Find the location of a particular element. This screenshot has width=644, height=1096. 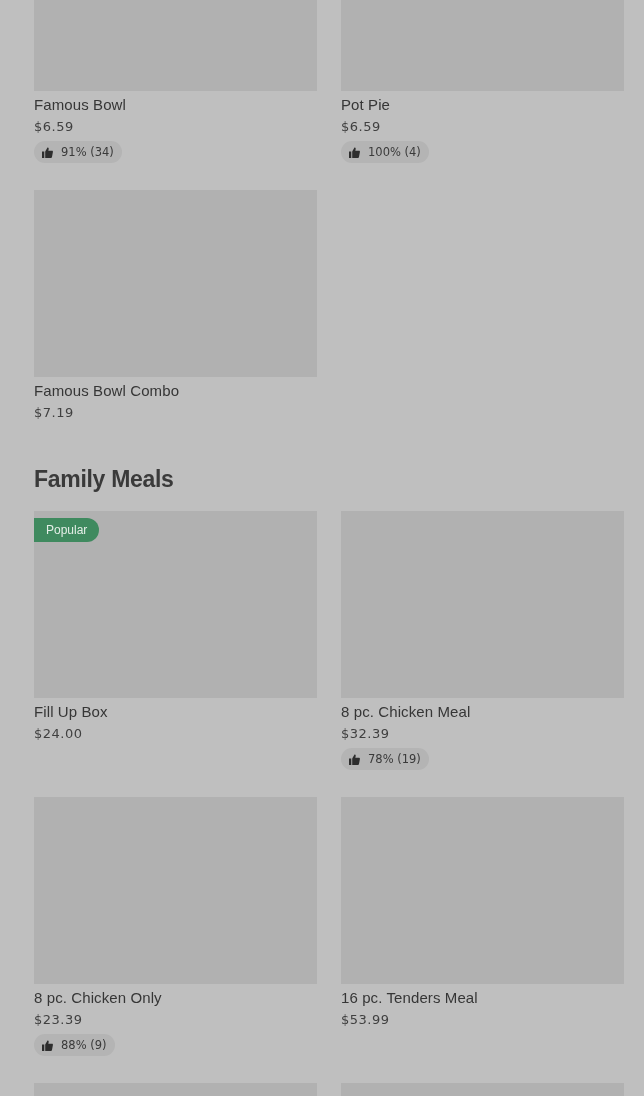

item-price: $23.39 is located at coordinates (59, 1020).